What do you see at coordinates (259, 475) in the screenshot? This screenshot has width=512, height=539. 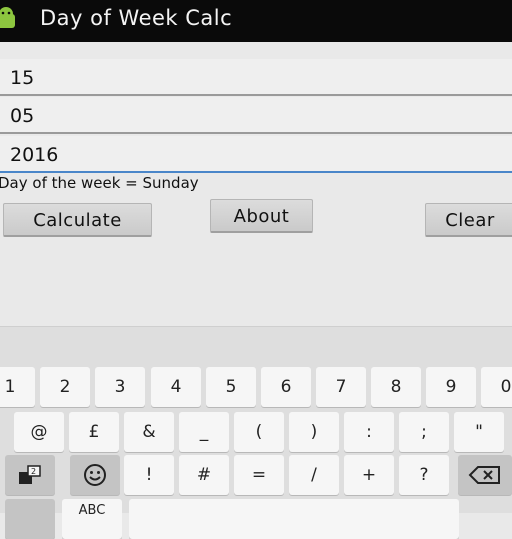 I see `key-equals: =` at bounding box center [259, 475].